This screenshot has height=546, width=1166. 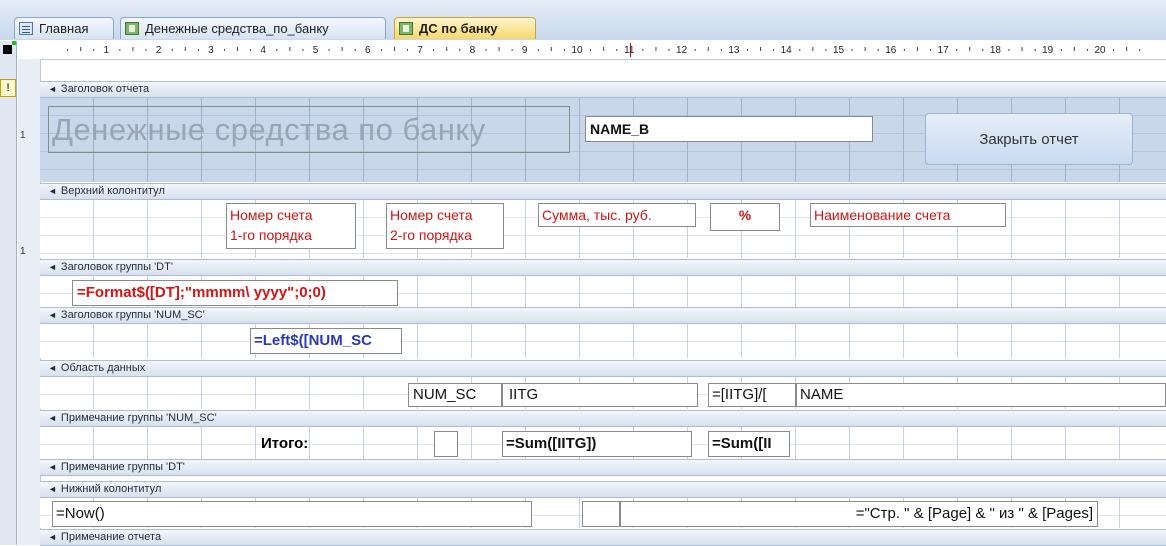 What do you see at coordinates (326, 341) in the screenshot?
I see `num-sc-left-textbox: =Left$([NUM_SC` at bounding box center [326, 341].